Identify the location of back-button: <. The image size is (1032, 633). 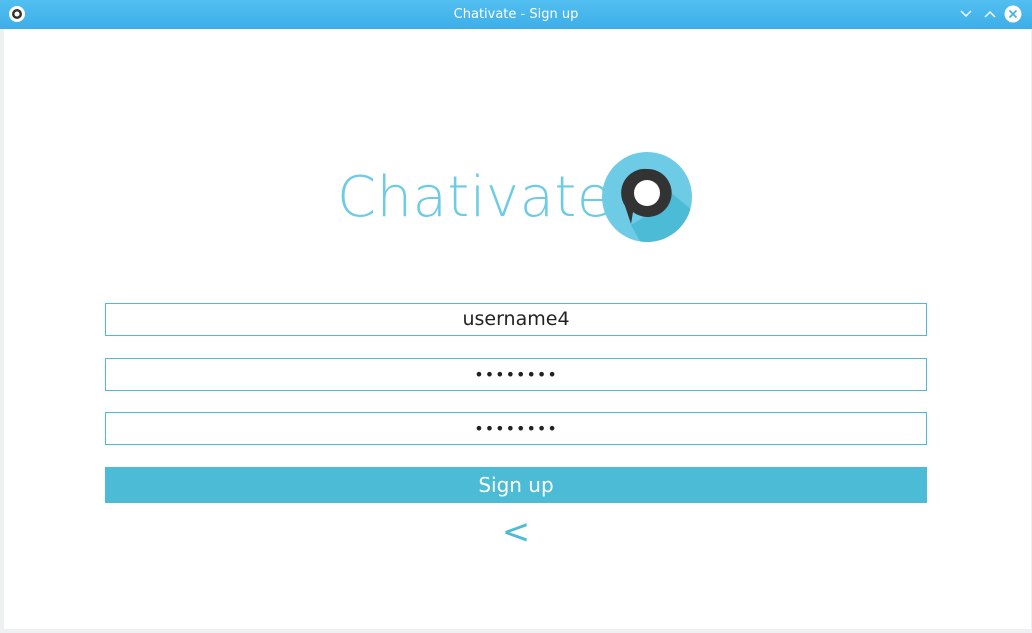
(516, 532).